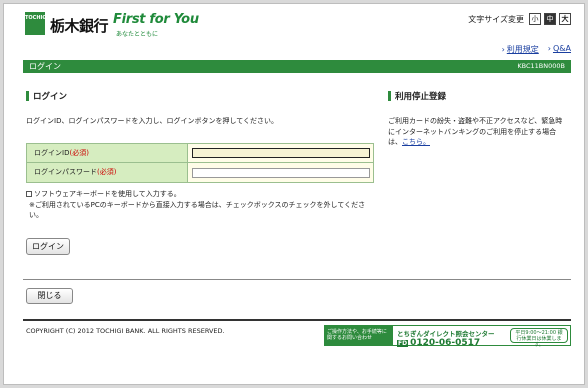  Describe the element at coordinates (539, 338) in the screenshot. I see `contact-hours: 平日9:00〜21:00 銀行休業日は休業します。` at that location.